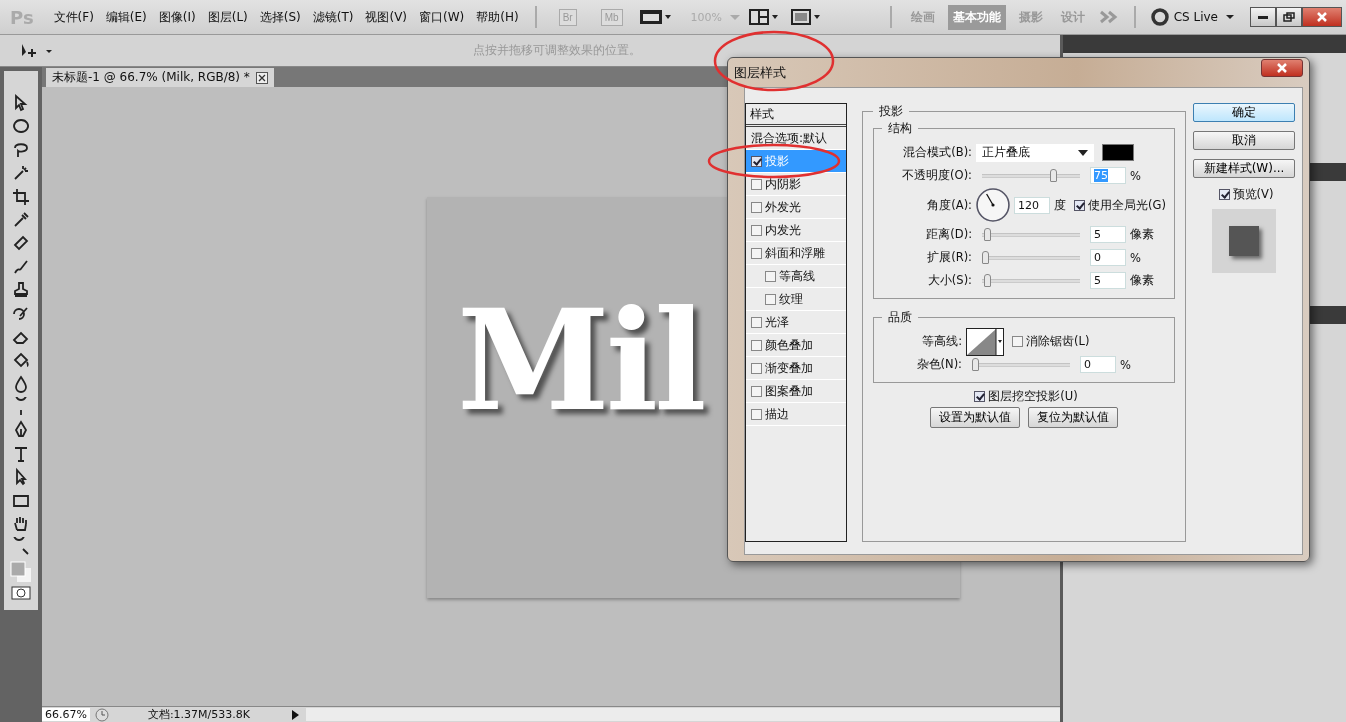 The width and height of the screenshot is (1346, 722). What do you see at coordinates (177, 17) in the screenshot?
I see `menu-item: 图像(I)` at bounding box center [177, 17].